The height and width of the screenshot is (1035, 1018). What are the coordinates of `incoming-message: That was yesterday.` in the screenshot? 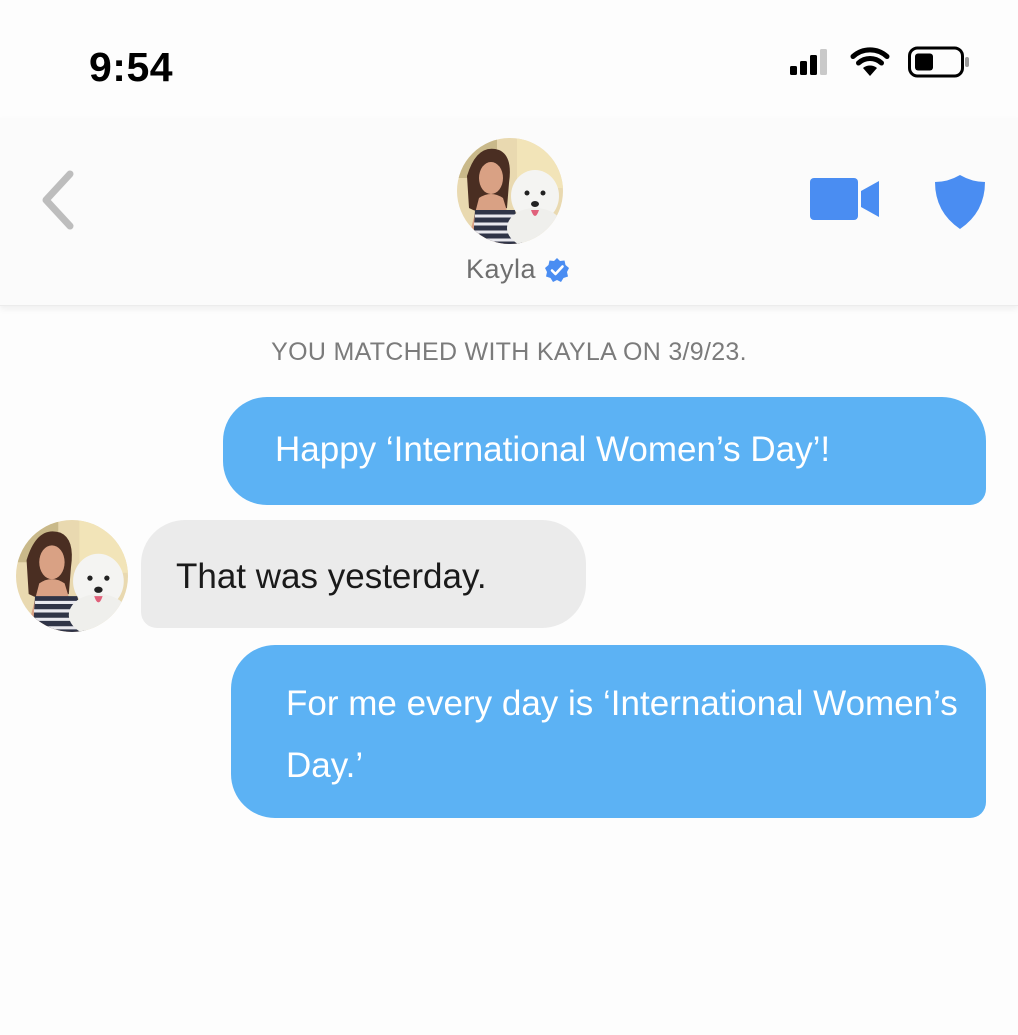 It's located at (363, 574).